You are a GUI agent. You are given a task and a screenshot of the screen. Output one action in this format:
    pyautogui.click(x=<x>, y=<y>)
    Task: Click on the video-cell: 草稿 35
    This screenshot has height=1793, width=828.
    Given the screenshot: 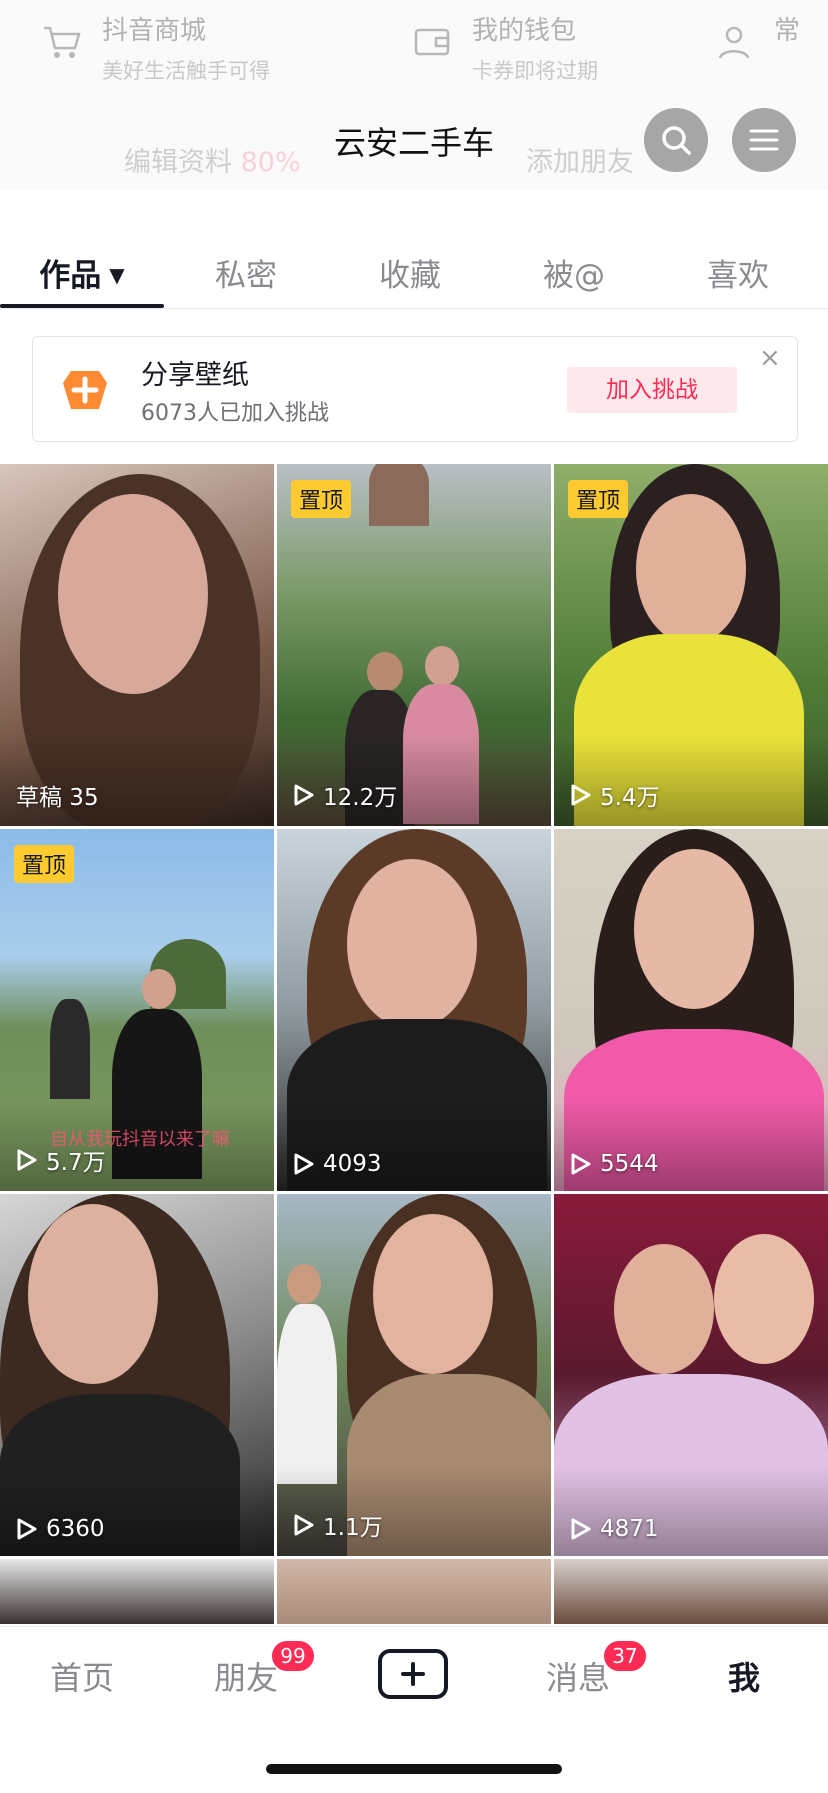 What is the action you would take?
    pyautogui.click(x=137, y=645)
    